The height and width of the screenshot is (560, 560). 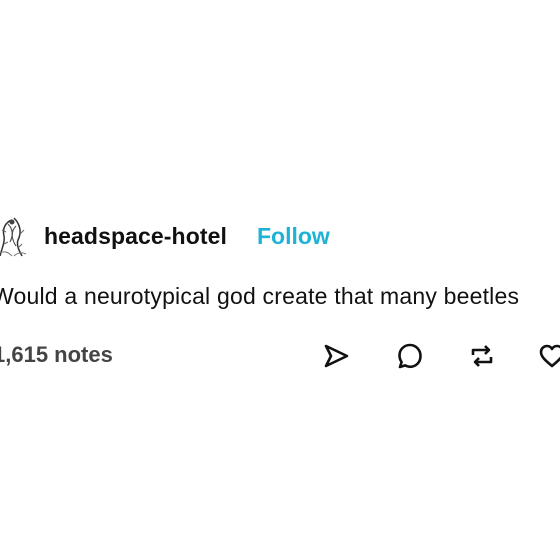 I want to click on avatar-image, so click(x=16, y=236).